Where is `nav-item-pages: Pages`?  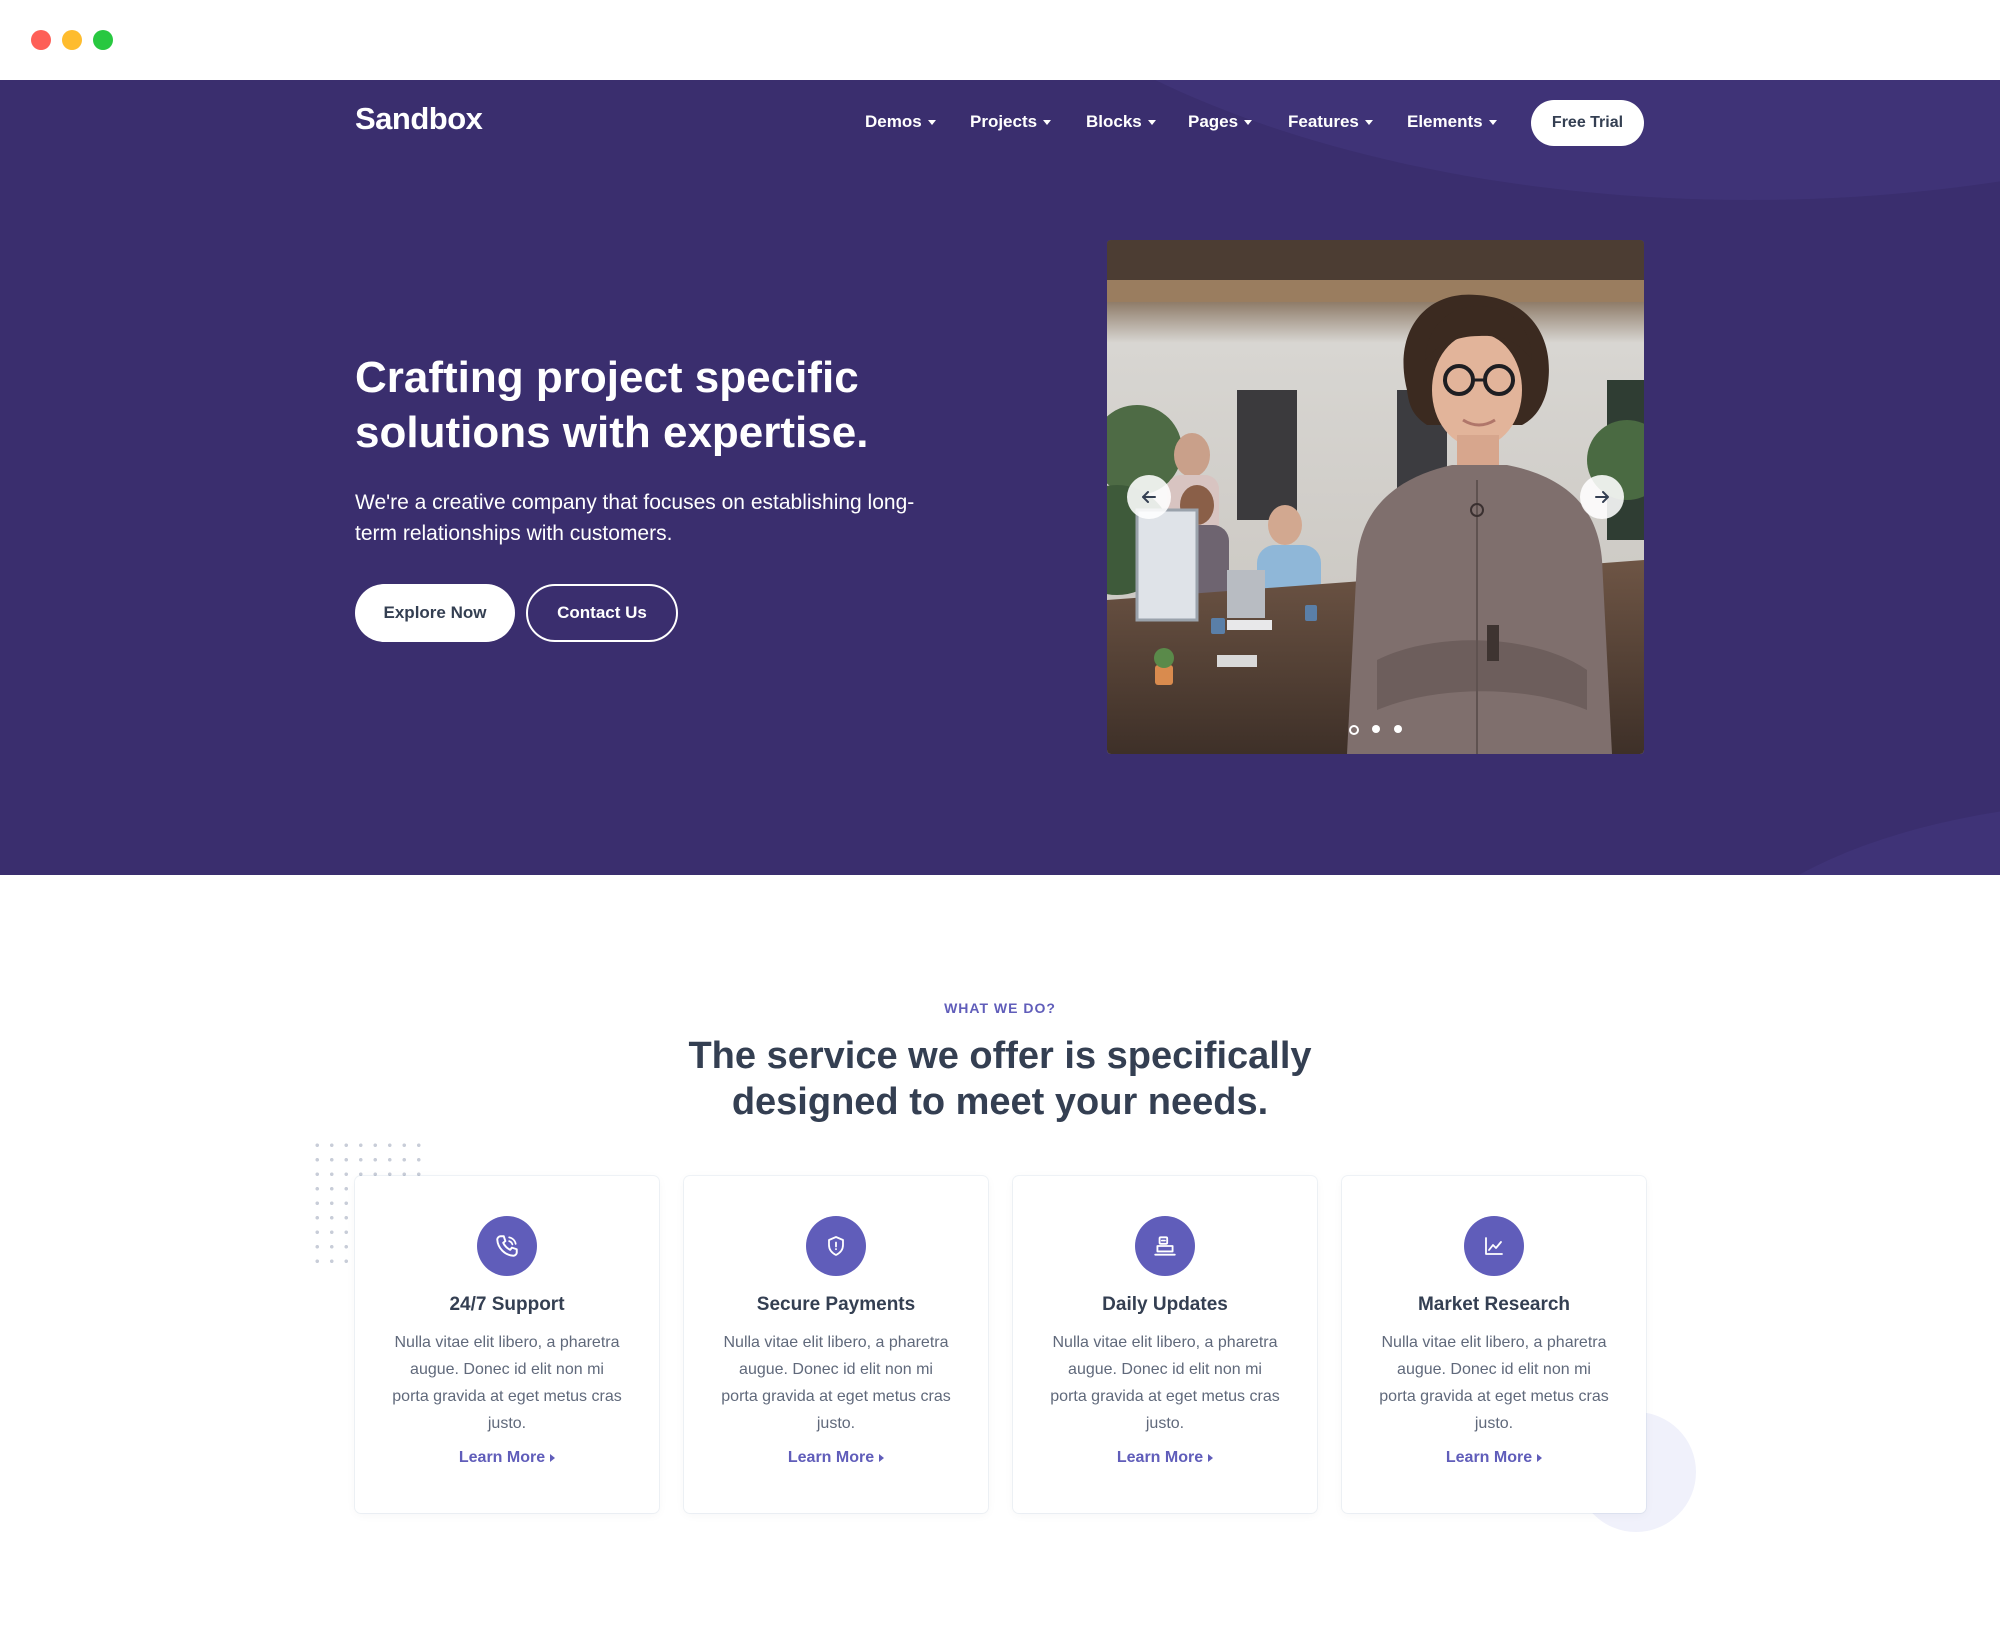
nav-item-pages: Pages is located at coordinates (1220, 122).